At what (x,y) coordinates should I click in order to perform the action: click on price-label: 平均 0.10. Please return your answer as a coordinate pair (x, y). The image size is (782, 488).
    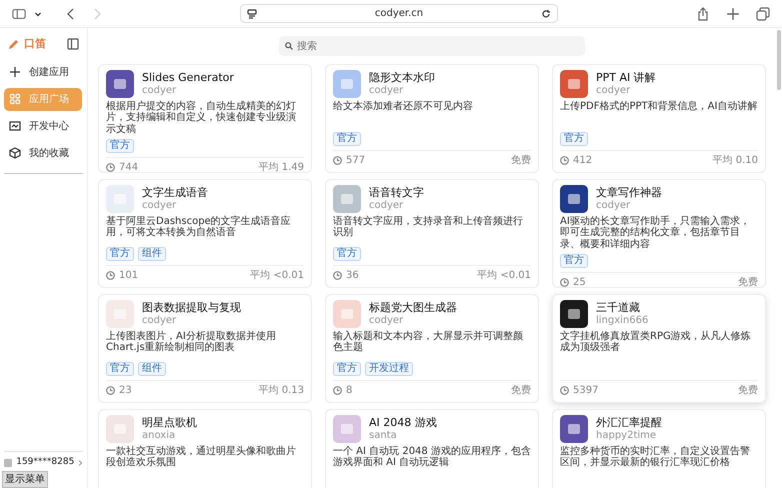
    Looking at the image, I should click on (735, 161).